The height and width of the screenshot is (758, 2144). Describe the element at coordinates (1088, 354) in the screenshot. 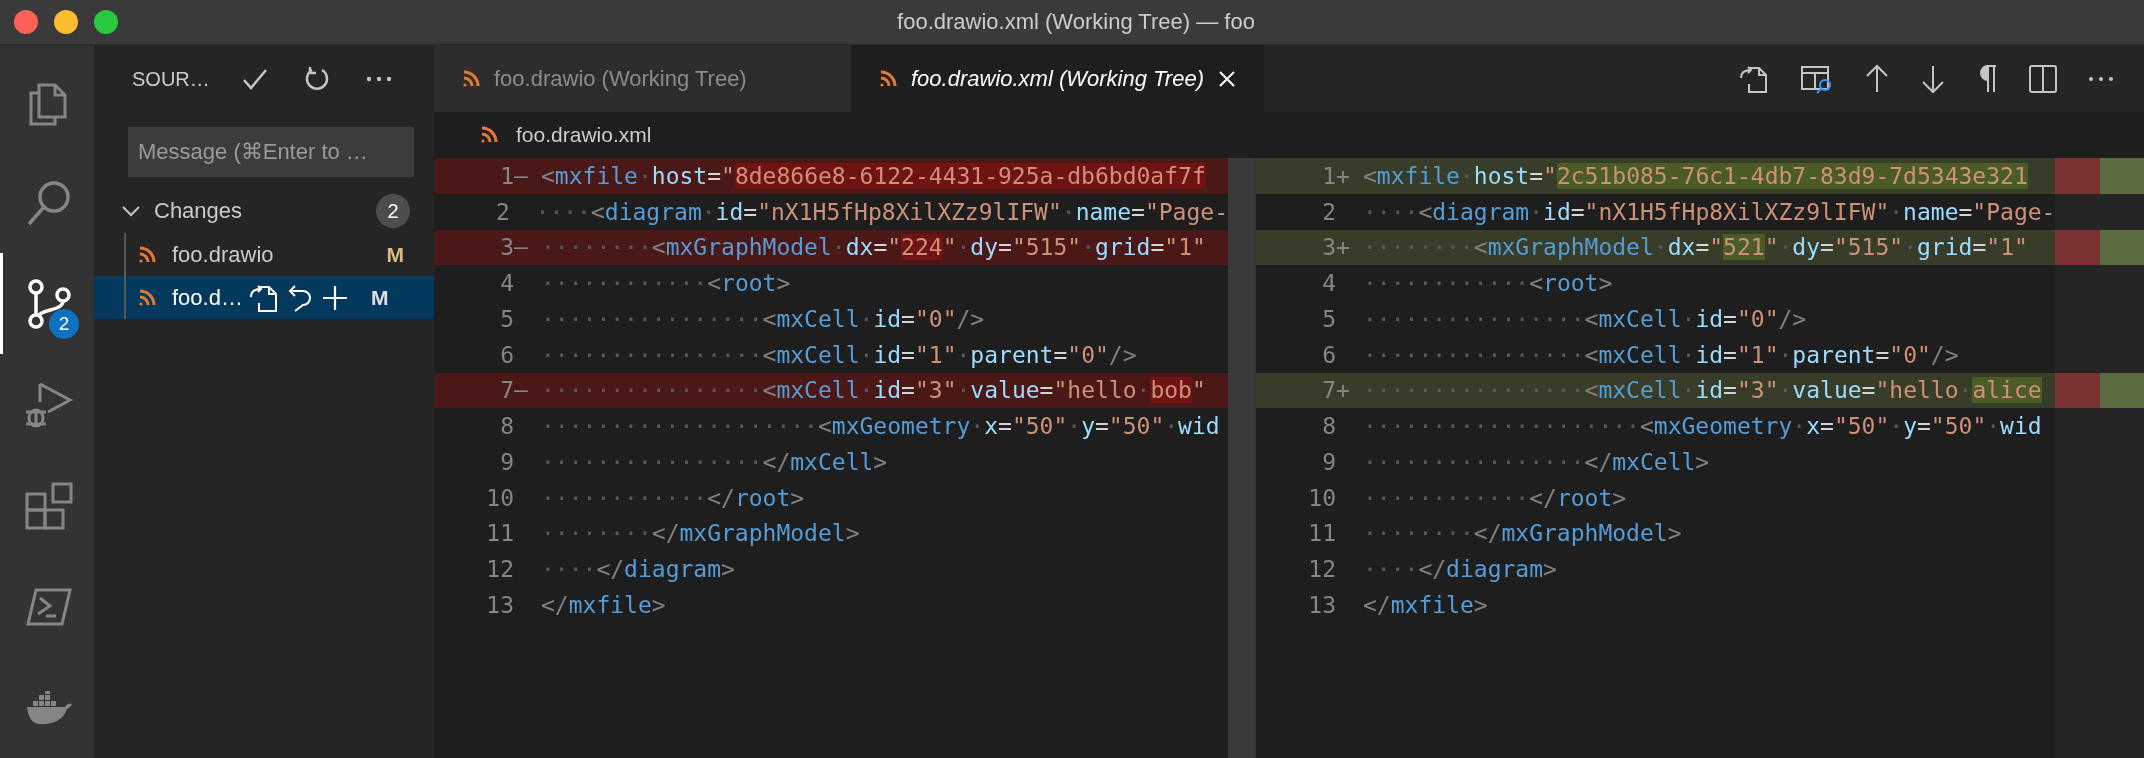

I see `string-value: "0"` at that location.